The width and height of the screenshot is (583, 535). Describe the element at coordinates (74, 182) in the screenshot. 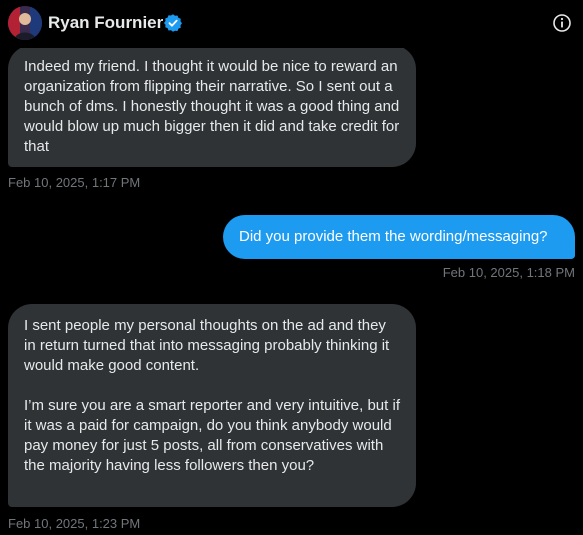

I see `message-timestamp: Feb 10, 2025, 1:17 PM` at that location.